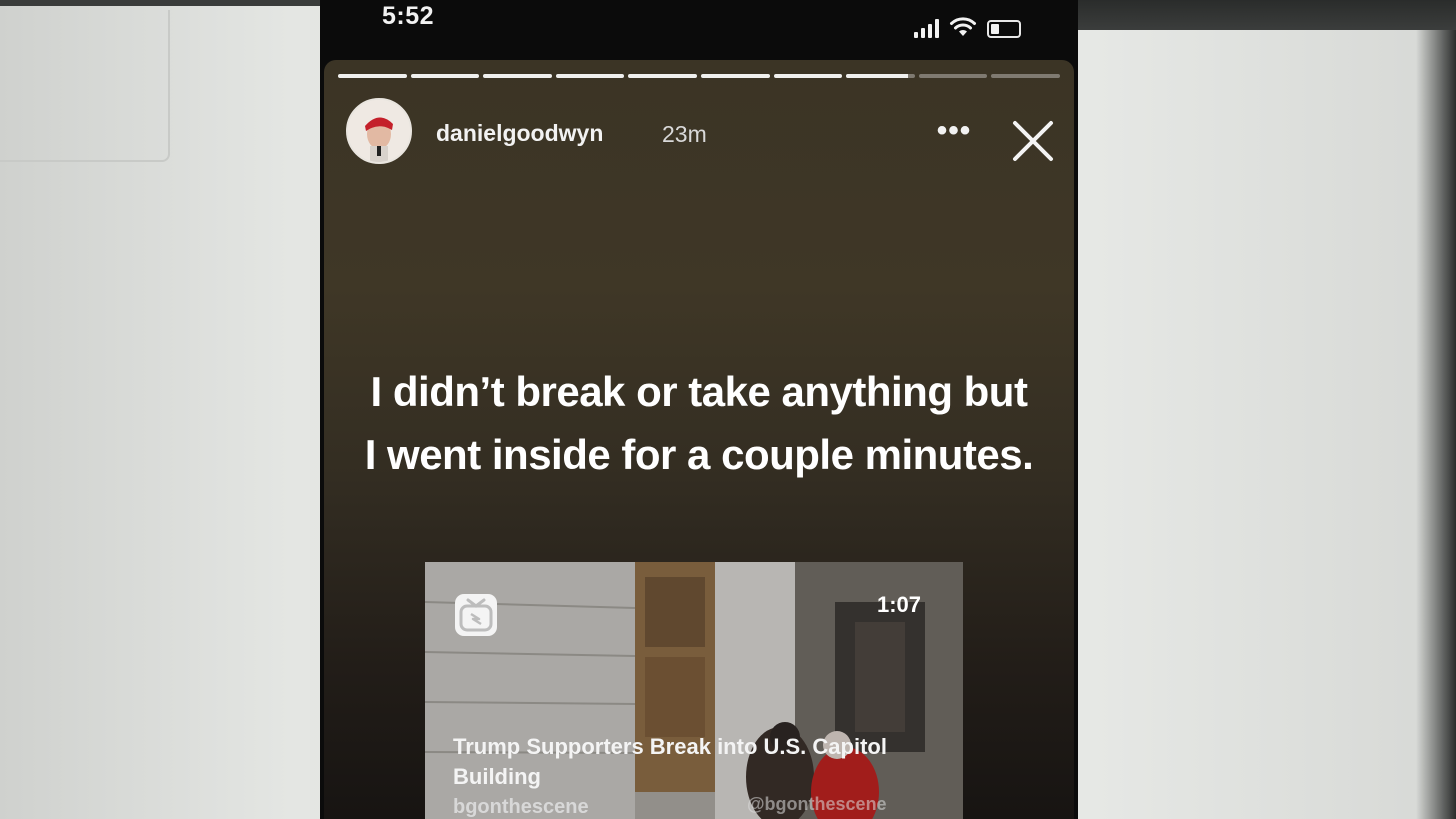  I want to click on story-timestamp: 23m, so click(684, 134).